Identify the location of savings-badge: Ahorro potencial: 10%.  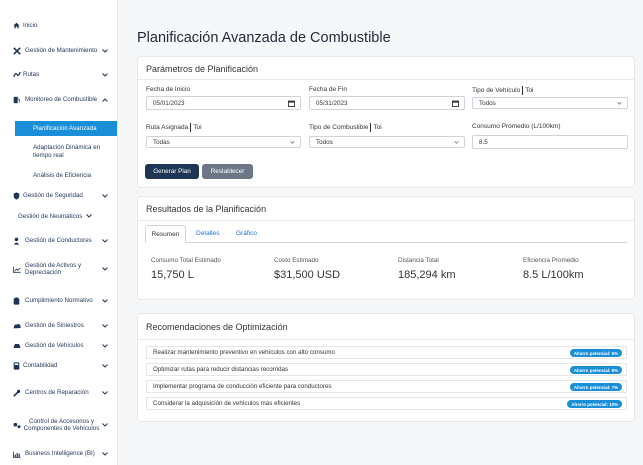
(594, 404).